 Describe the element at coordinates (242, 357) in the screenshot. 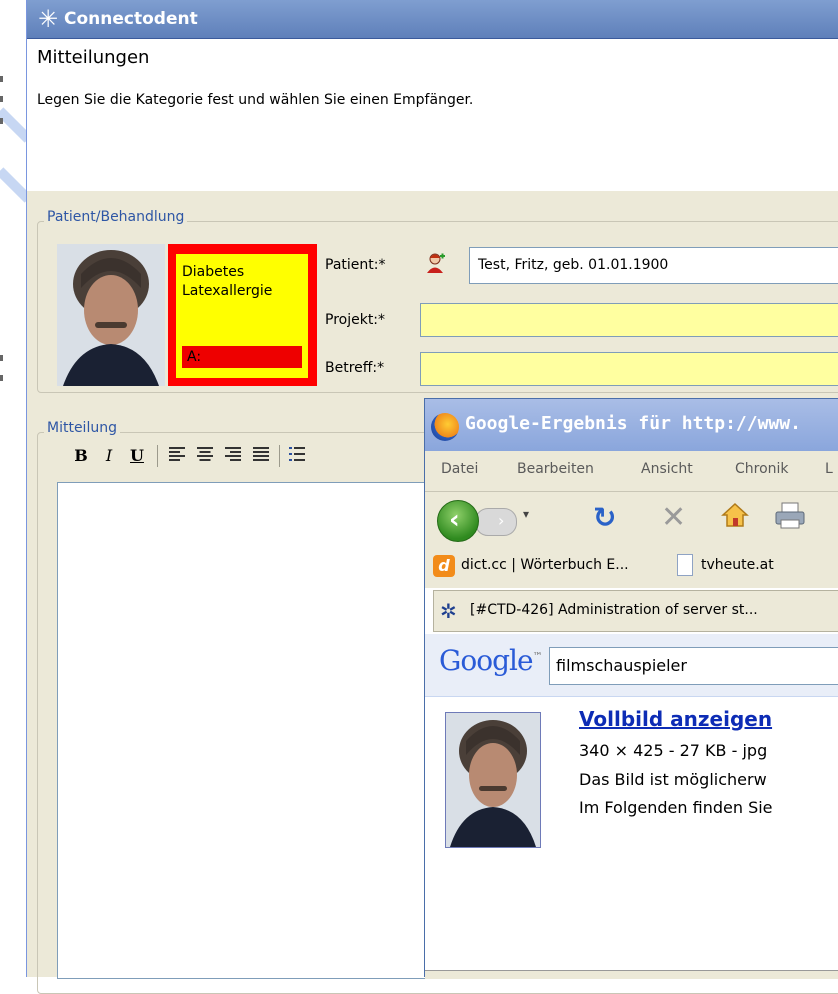

I see `alert-status-bar: A:` at that location.